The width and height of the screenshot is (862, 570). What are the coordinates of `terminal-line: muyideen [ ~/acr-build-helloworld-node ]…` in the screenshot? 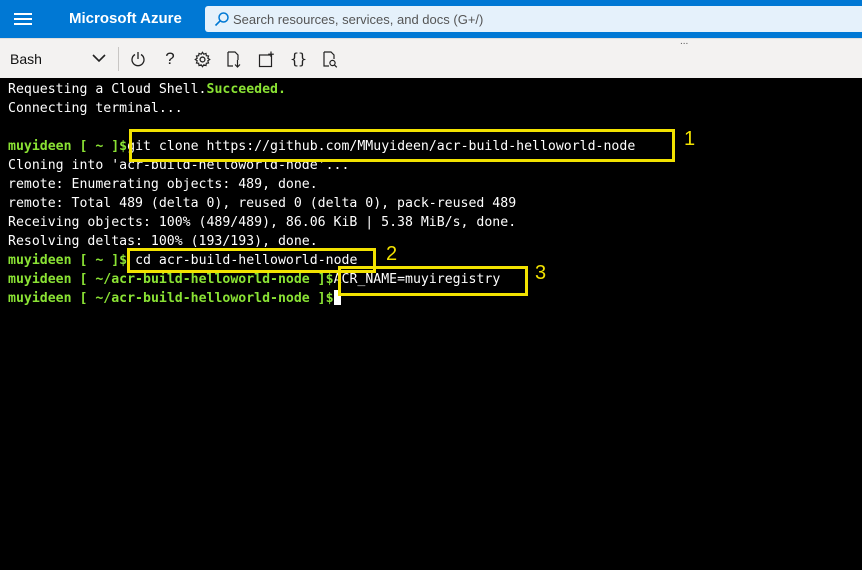 It's located at (174, 298).